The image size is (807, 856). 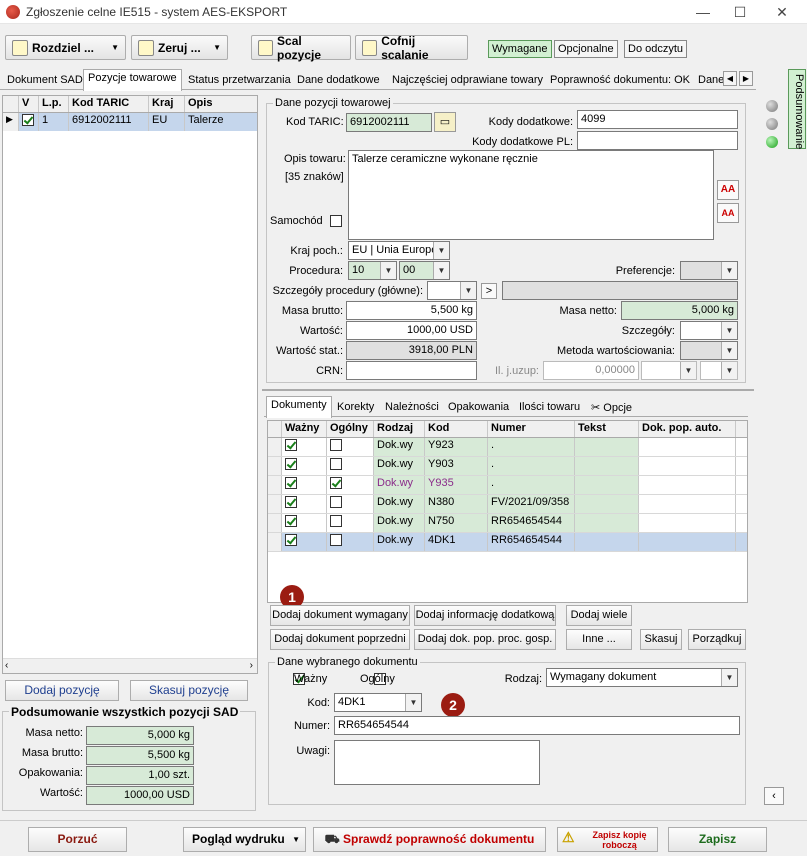 I want to click on proc-details-select: ▼, so click(x=452, y=290).